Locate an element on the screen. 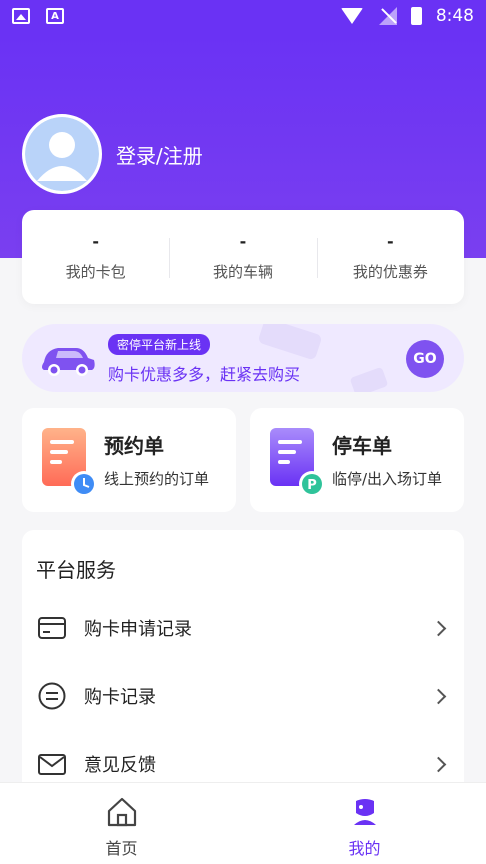 The height and width of the screenshot is (864, 486). car-icon is located at coordinates (68, 362).